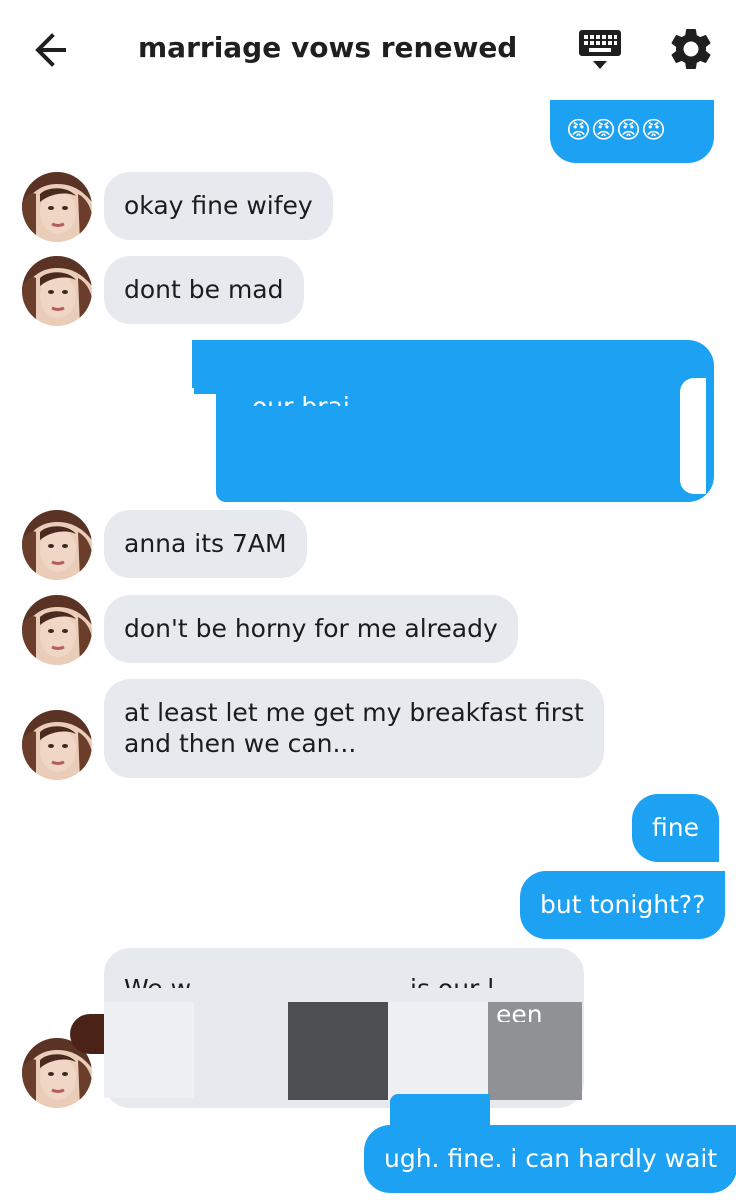 The width and height of the screenshot is (736, 1200). I want to click on redacted-outgoing-message: our brai, so click(454, 426).